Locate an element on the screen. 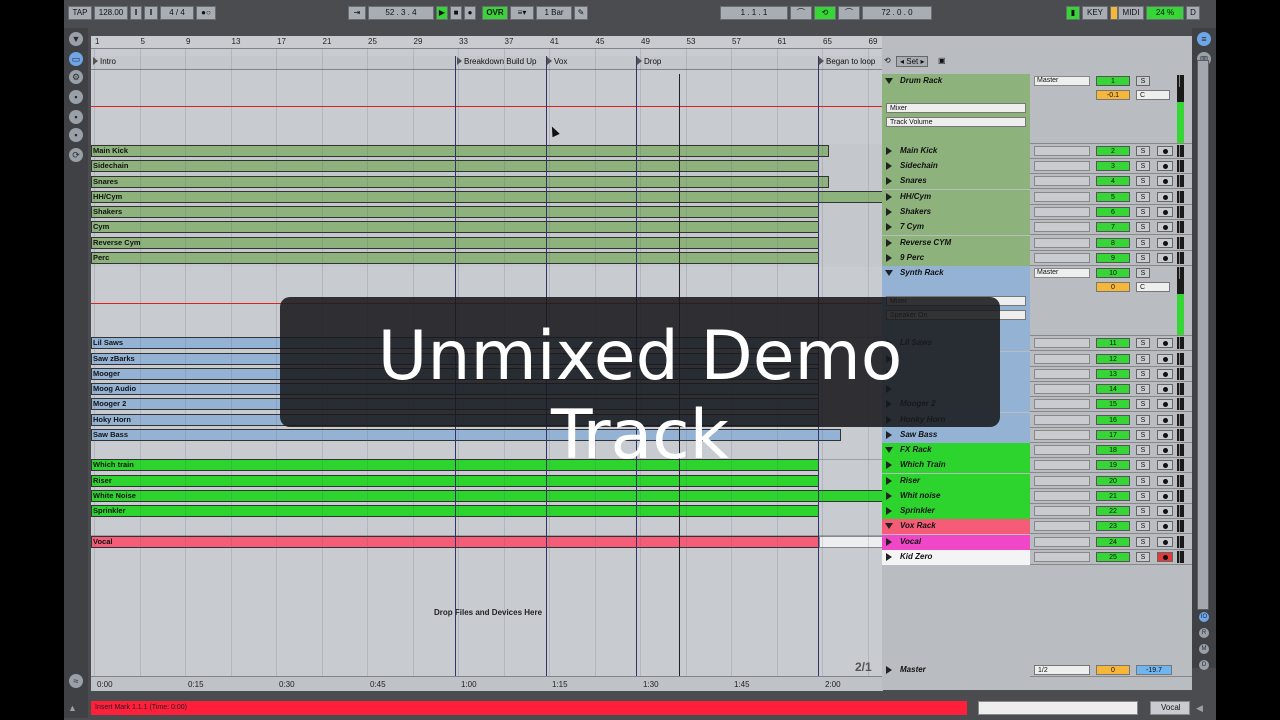 The height and width of the screenshot is (720, 1280). time-ruler: 0:00 0:15 0:30 0:45 1:00 1:15 1:30 1:45 2:00 is located at coordinates (487, 683).